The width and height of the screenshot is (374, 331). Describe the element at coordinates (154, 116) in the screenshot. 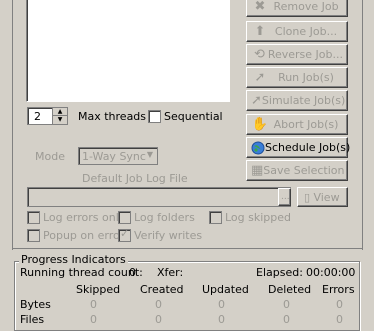

I see `sequential-checkbox` at that location.